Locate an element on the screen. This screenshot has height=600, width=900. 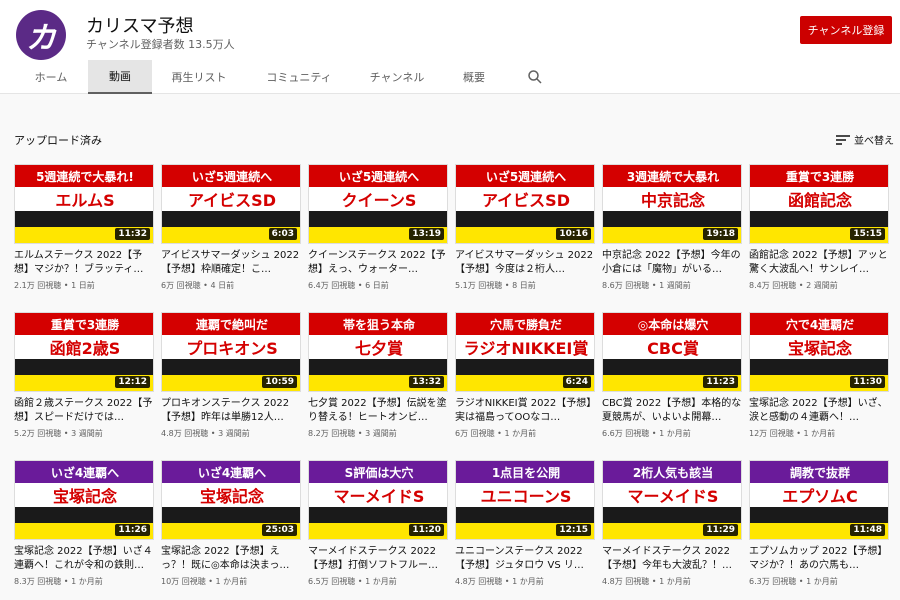
video-age: 6 日前 is located at coordinates (377, 285).